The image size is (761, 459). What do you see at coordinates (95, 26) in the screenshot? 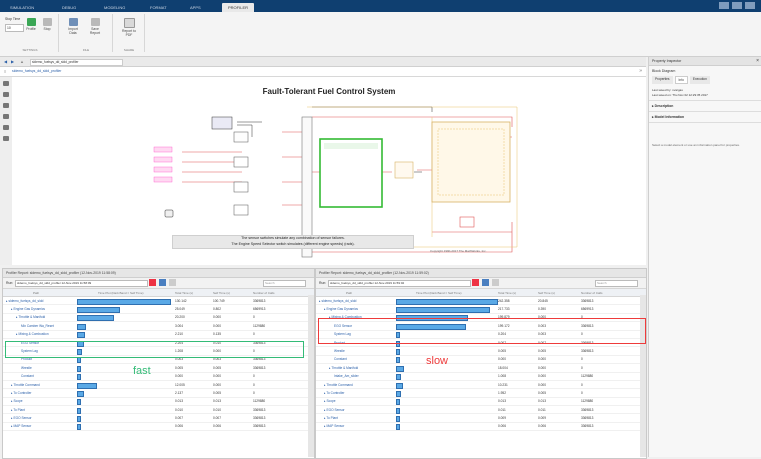
I see `save-report-button: Save Report` at bounding box center [95, 26].